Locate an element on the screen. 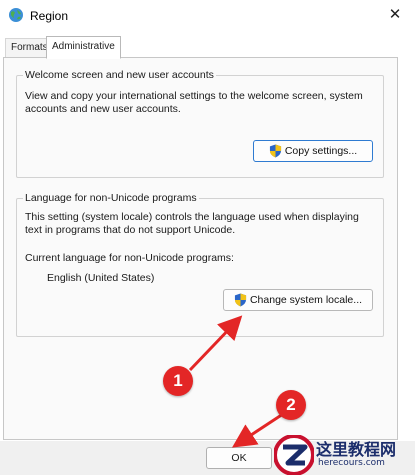 The width and height of the screenshot is (415, 475). window-titlebar: Region ✕ is located at coordinates (207, 16).